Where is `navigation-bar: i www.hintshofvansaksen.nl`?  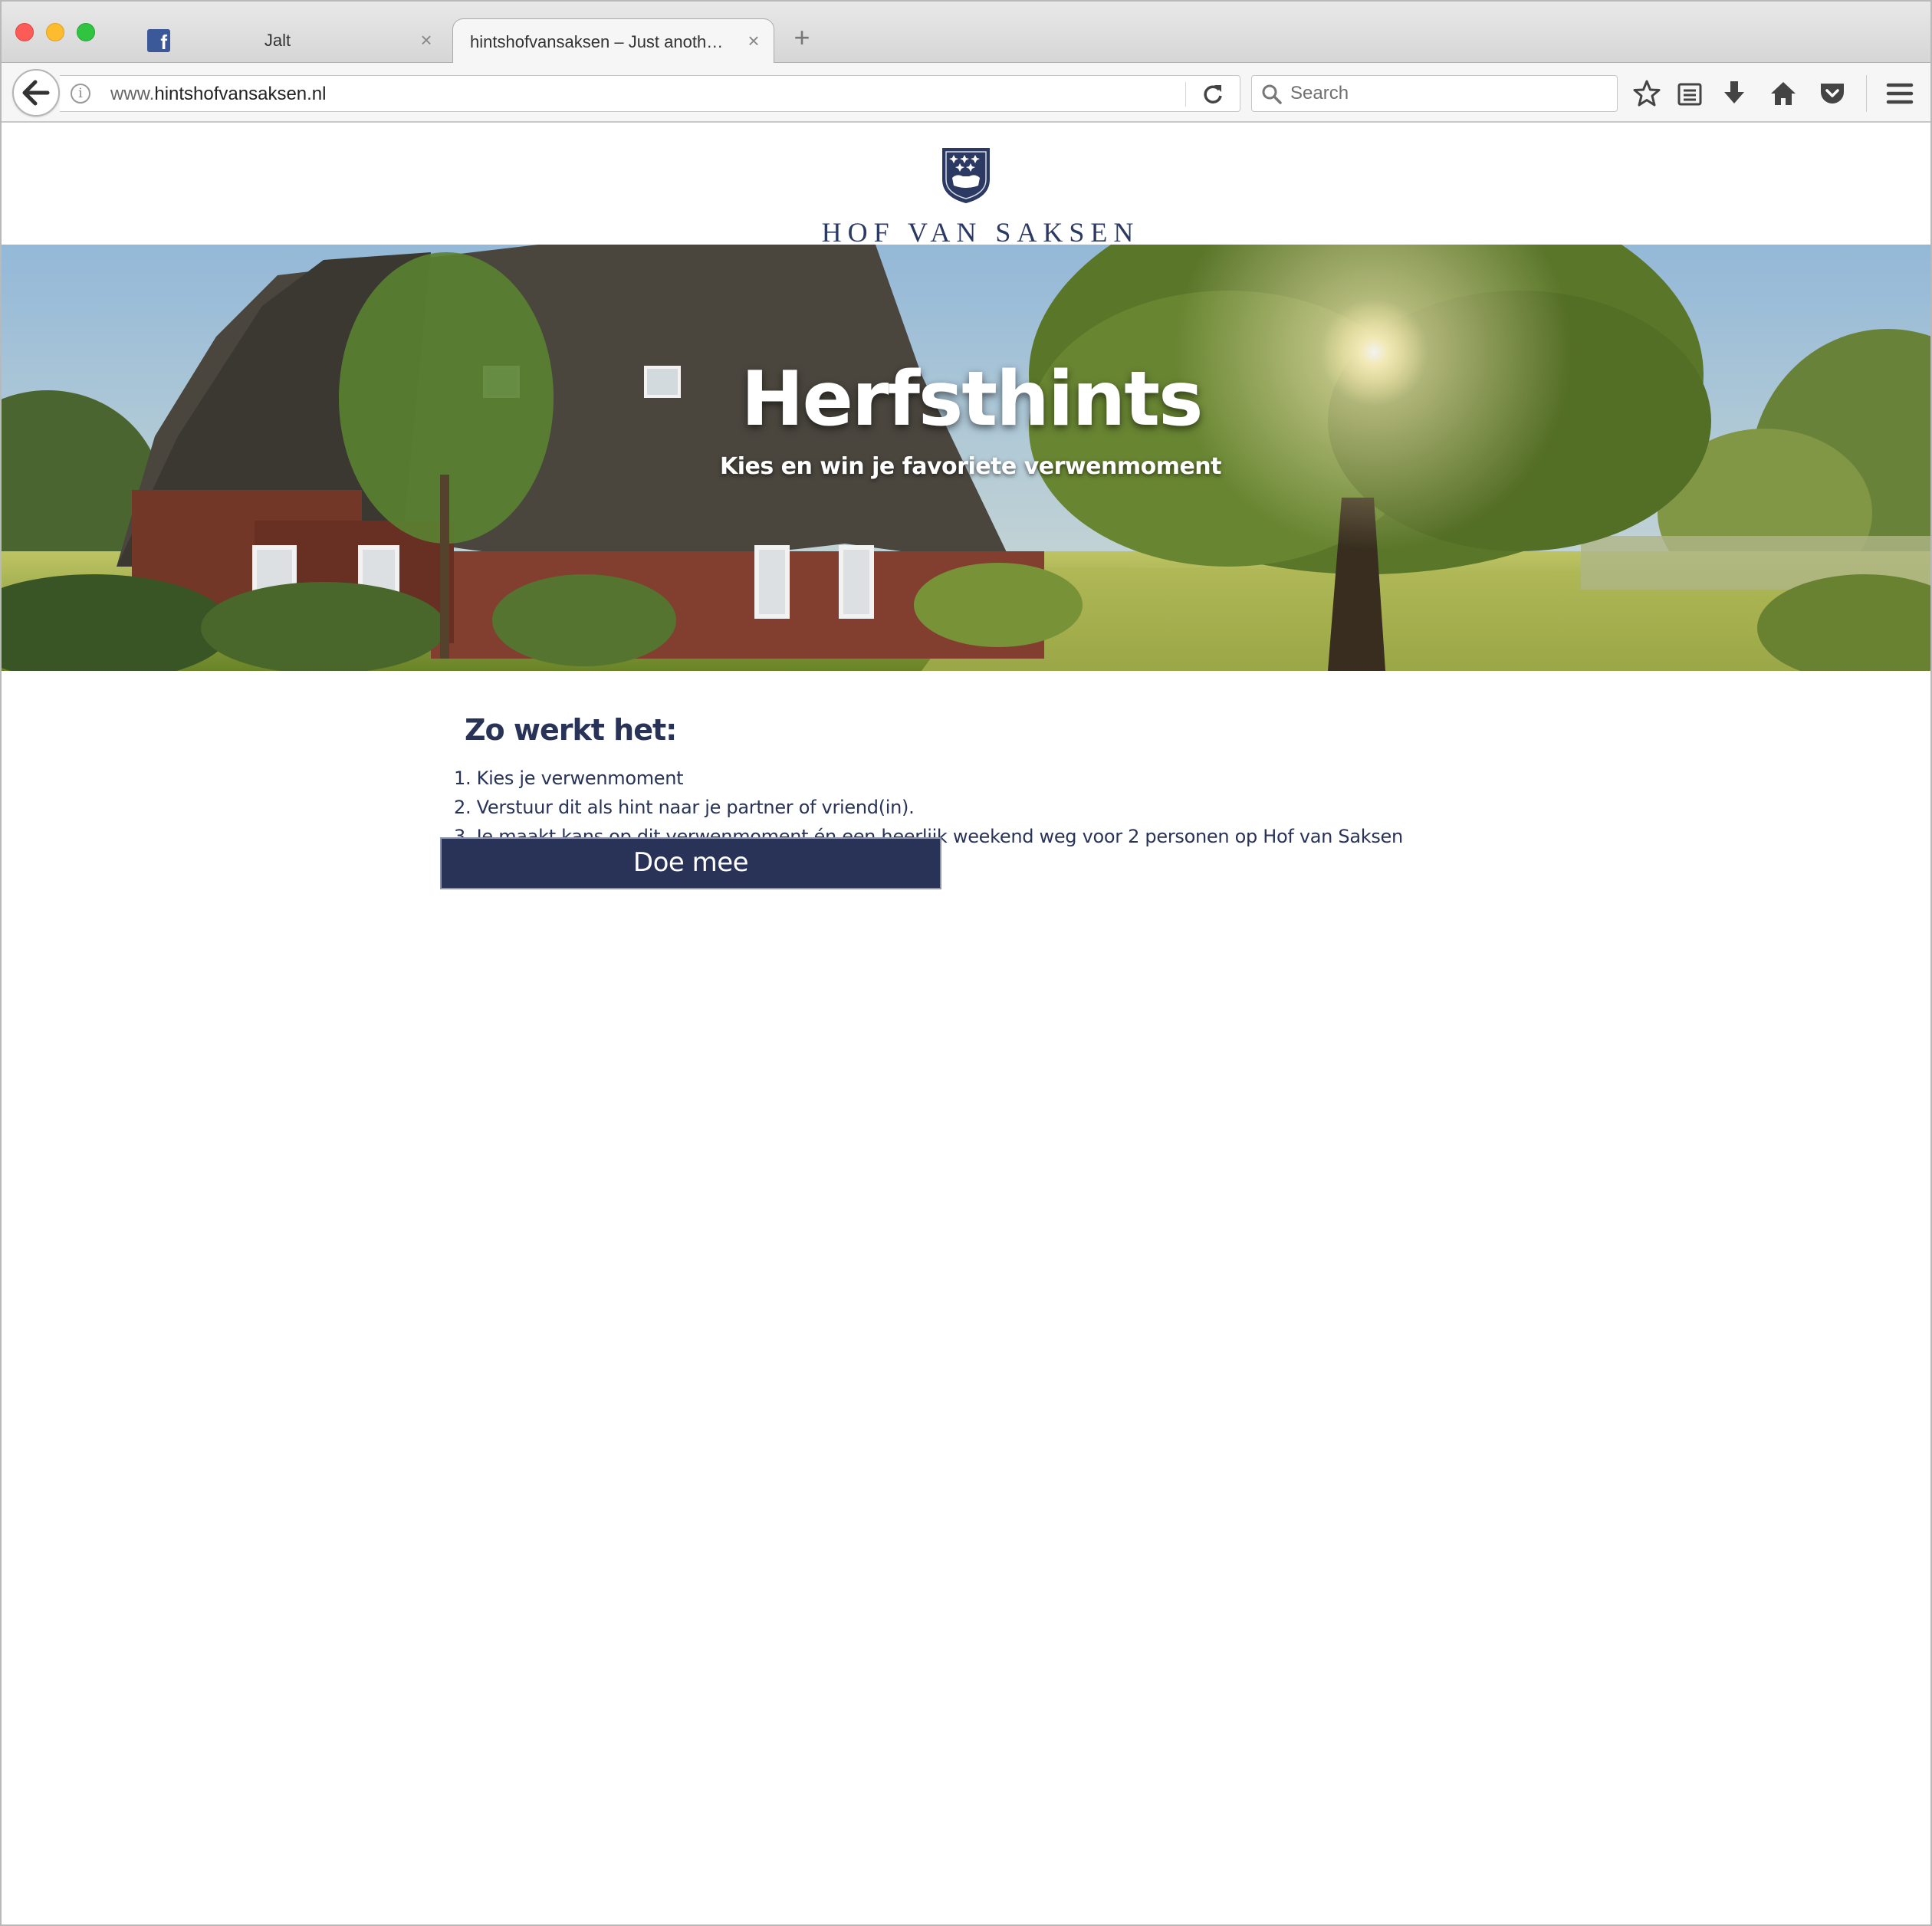 navigation-bar: i www.hintshofvansaksen.nl is located at coordinates (966, 93).